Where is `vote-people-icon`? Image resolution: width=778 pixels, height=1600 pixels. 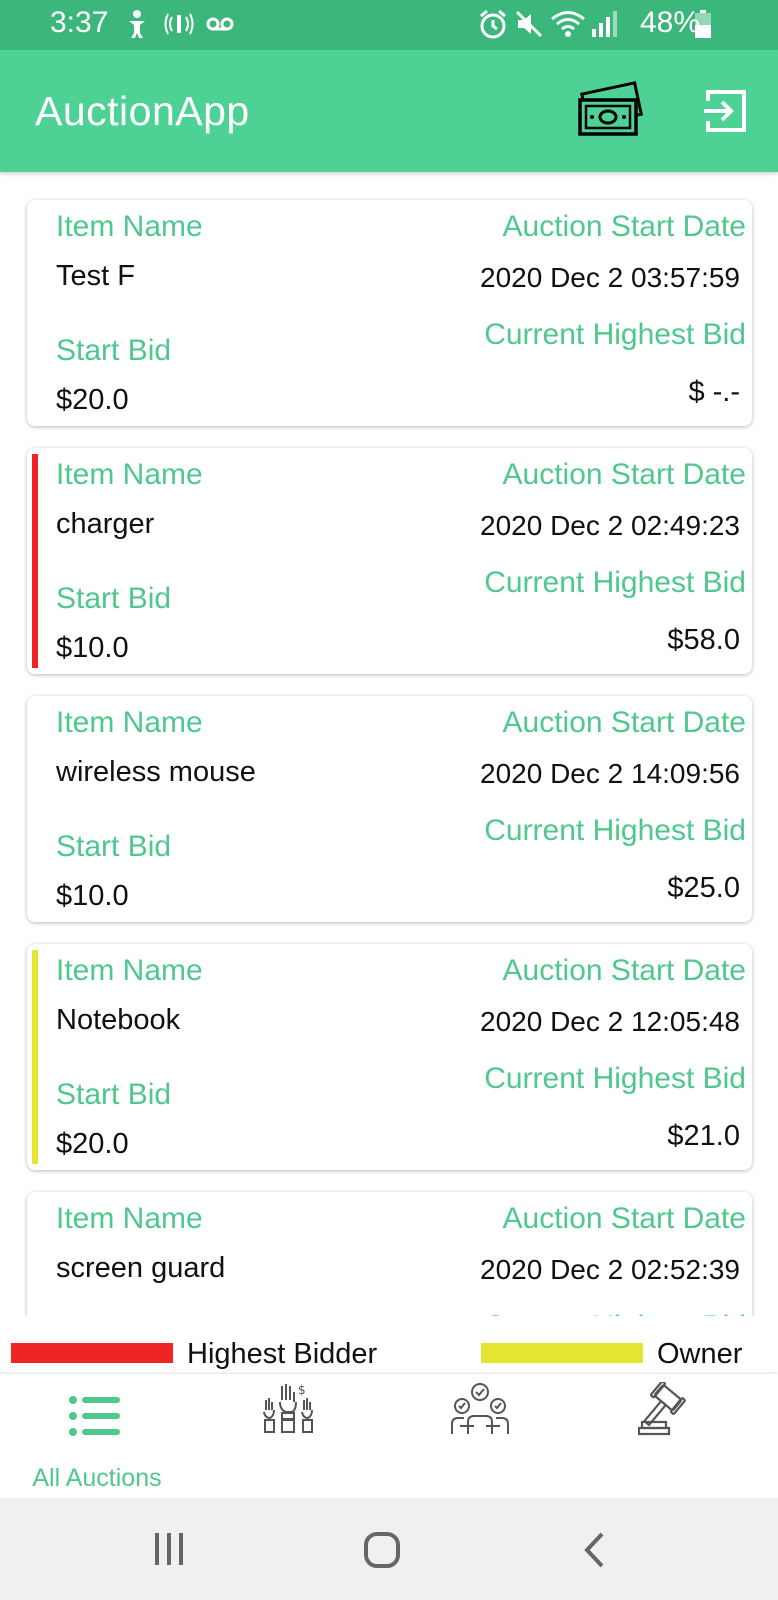 vote-people-icon is located at coordinates (480, 1408).